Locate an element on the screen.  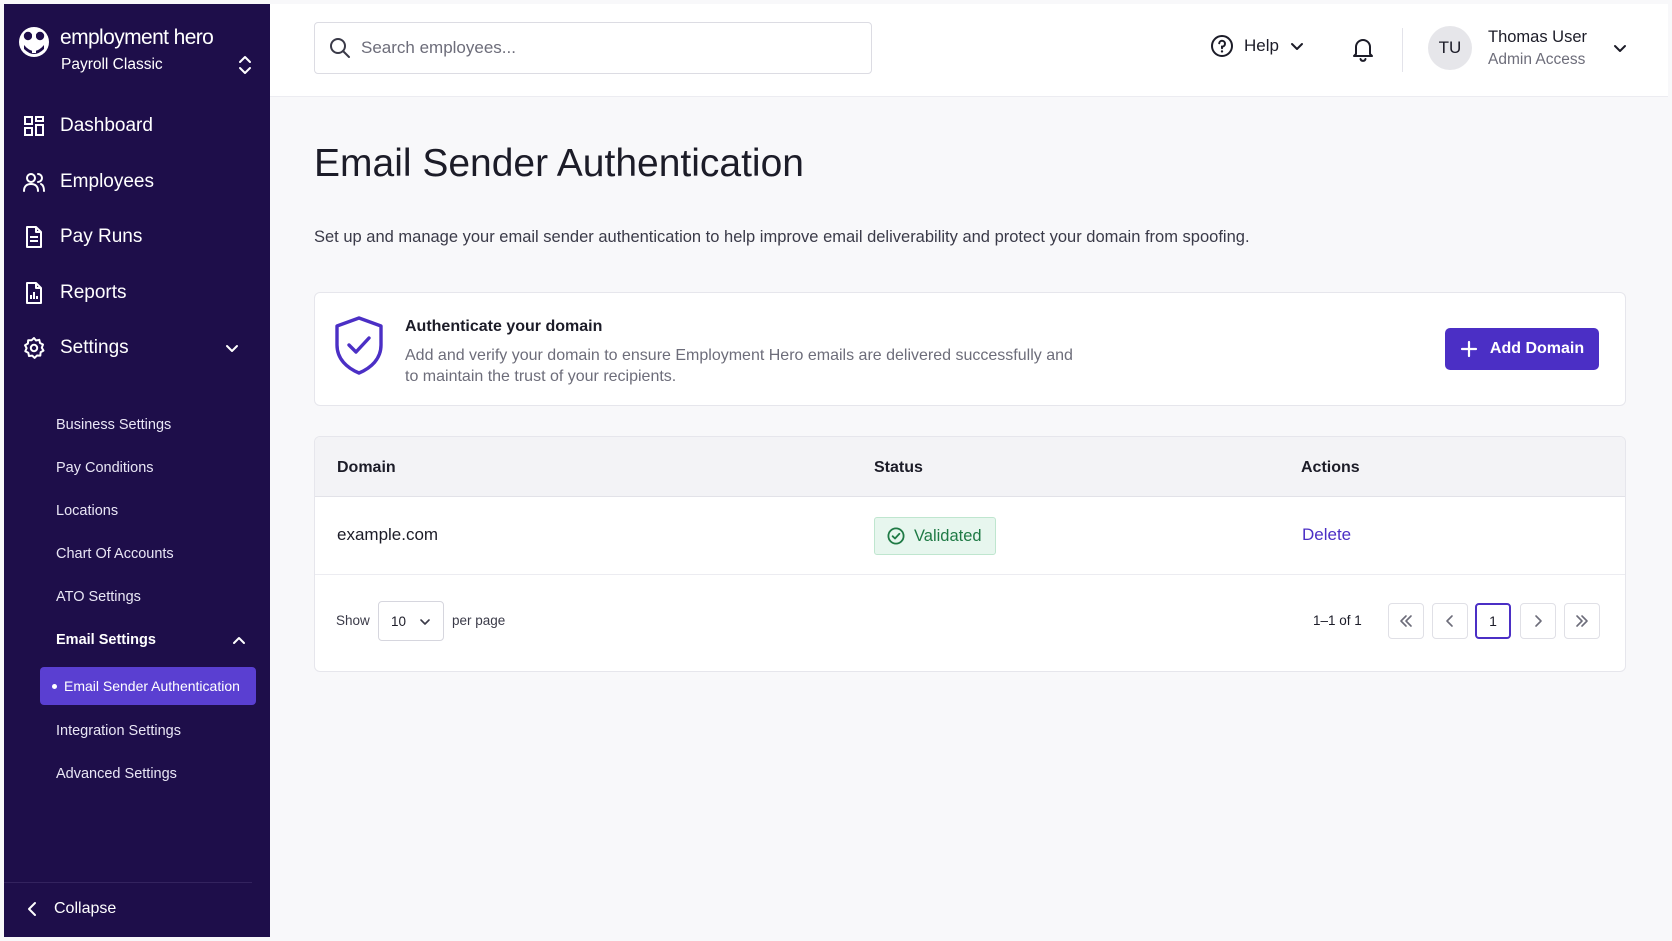
bell-icon is located at coordinates (1363, 49).